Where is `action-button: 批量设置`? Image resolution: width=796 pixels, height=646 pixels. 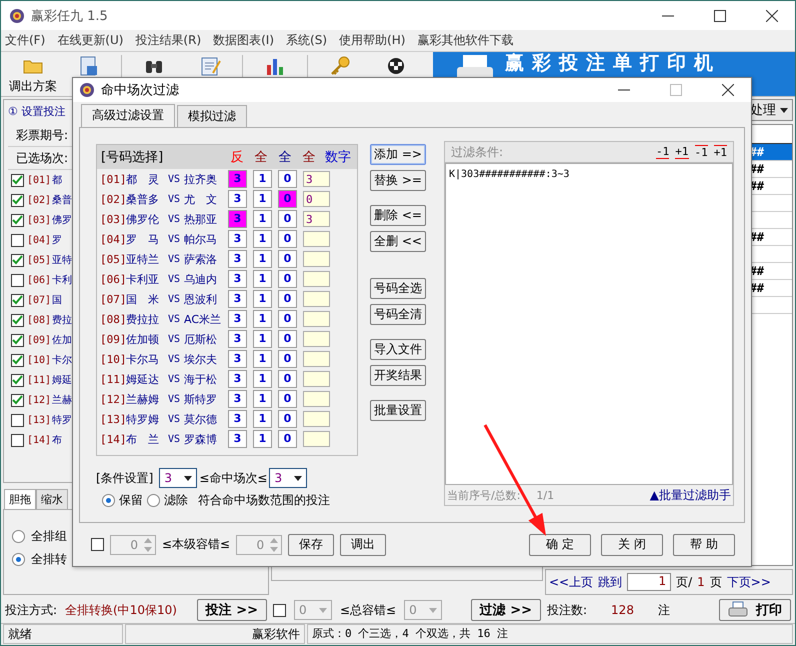
action-button: 批量设置 is located at coordinates (398, 410).